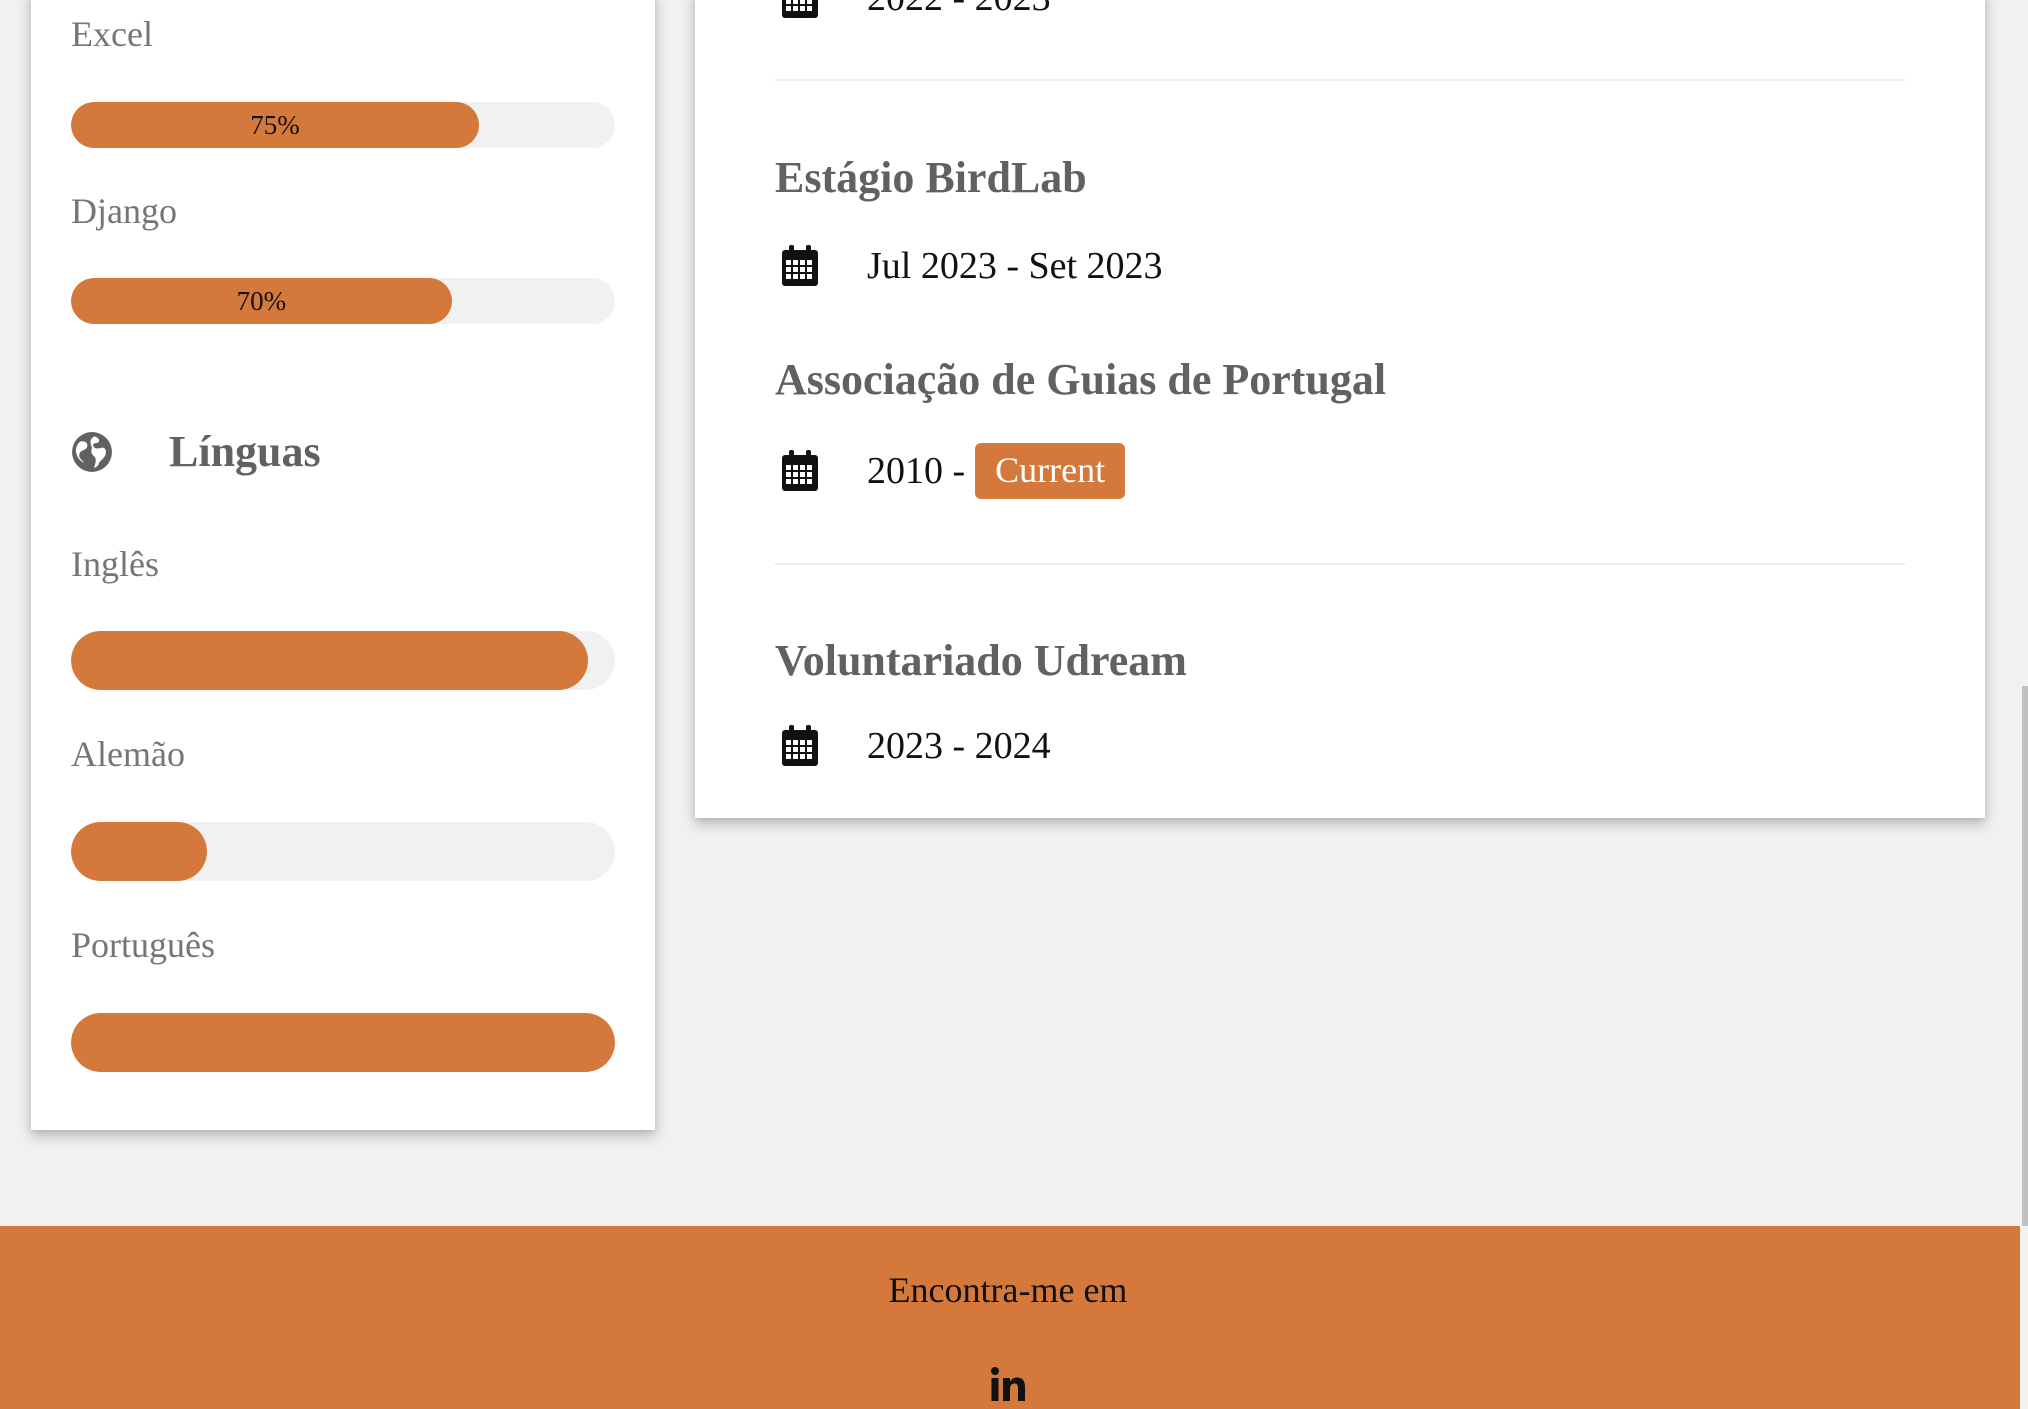  What do you see at coordinates (92, 451) in the screenshot?
I see `globe-icon` at bounding box center [92, 451].